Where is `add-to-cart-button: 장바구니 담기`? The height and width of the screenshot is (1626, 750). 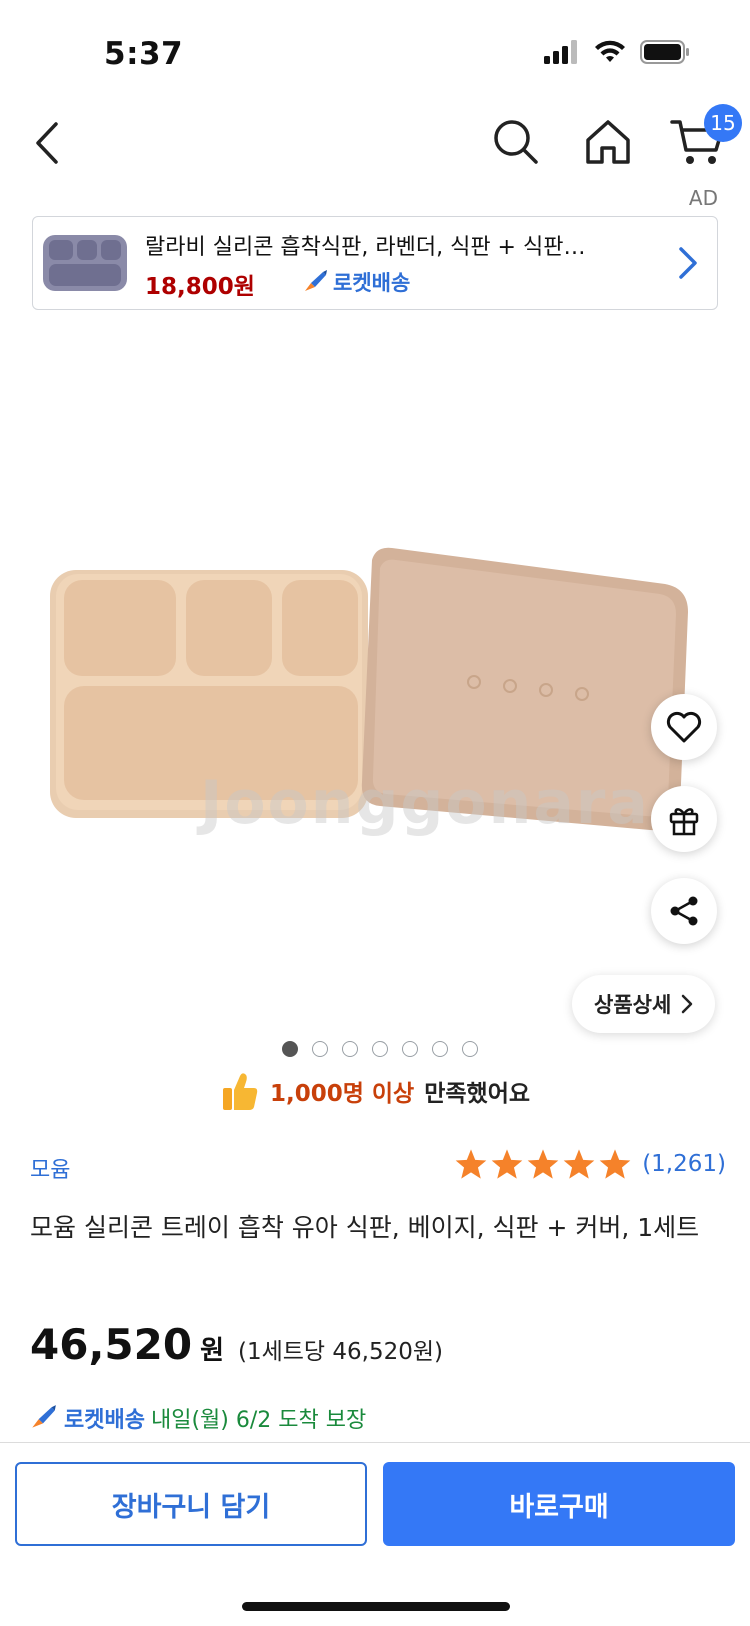 add-to-cart-button: 장바구니 담기 is located at coordinates (191, 1504).